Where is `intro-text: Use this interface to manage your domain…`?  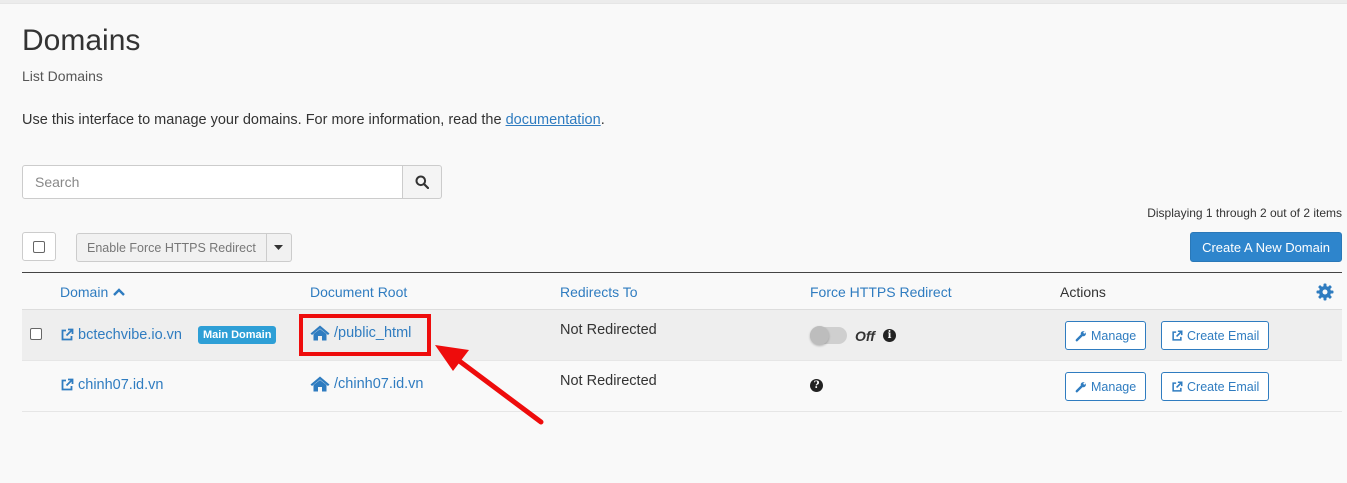 intro-text: Use this interface to manage your domain… is located at coordinates (313, 120).